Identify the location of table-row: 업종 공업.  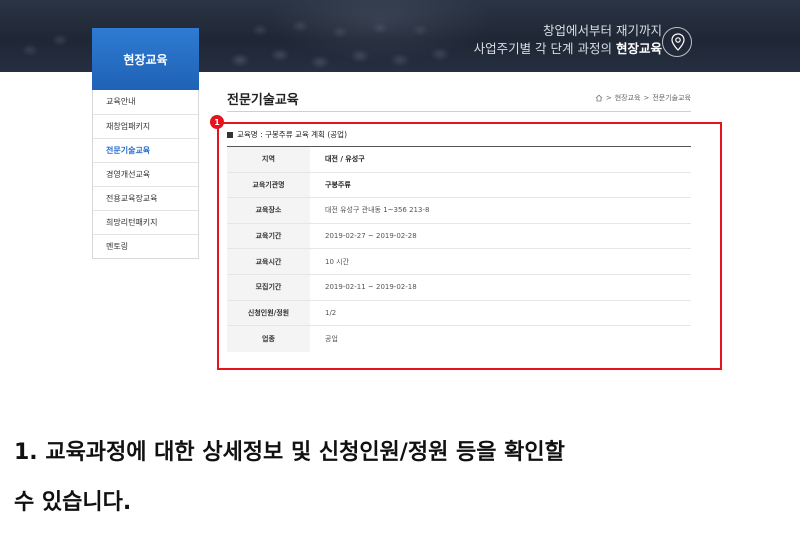
(459, 339).